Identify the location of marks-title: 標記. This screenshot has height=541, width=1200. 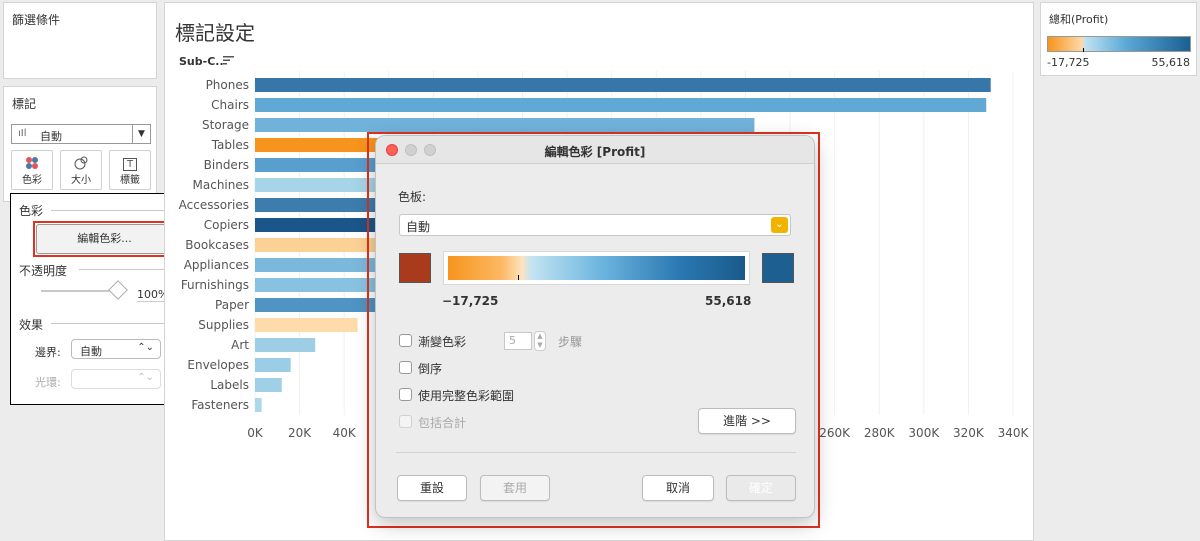
(24, 104).